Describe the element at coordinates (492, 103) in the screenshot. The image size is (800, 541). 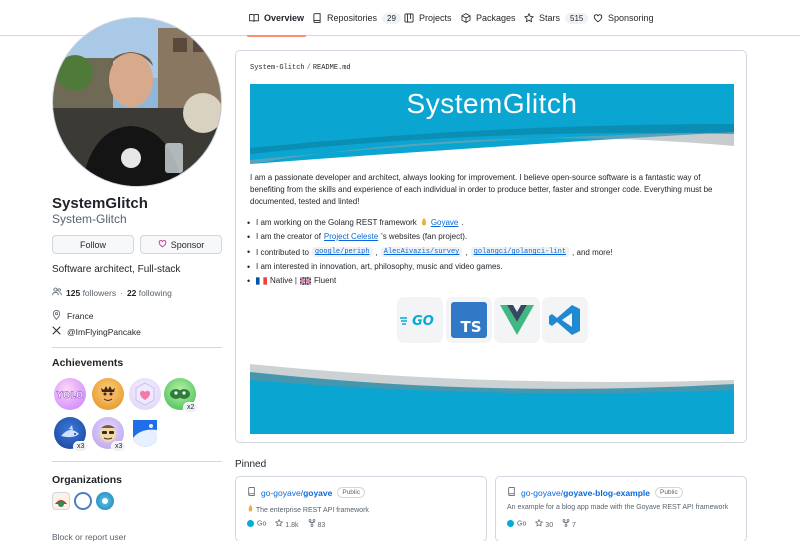
I see `banner-title: SystemGlitch` at that location.